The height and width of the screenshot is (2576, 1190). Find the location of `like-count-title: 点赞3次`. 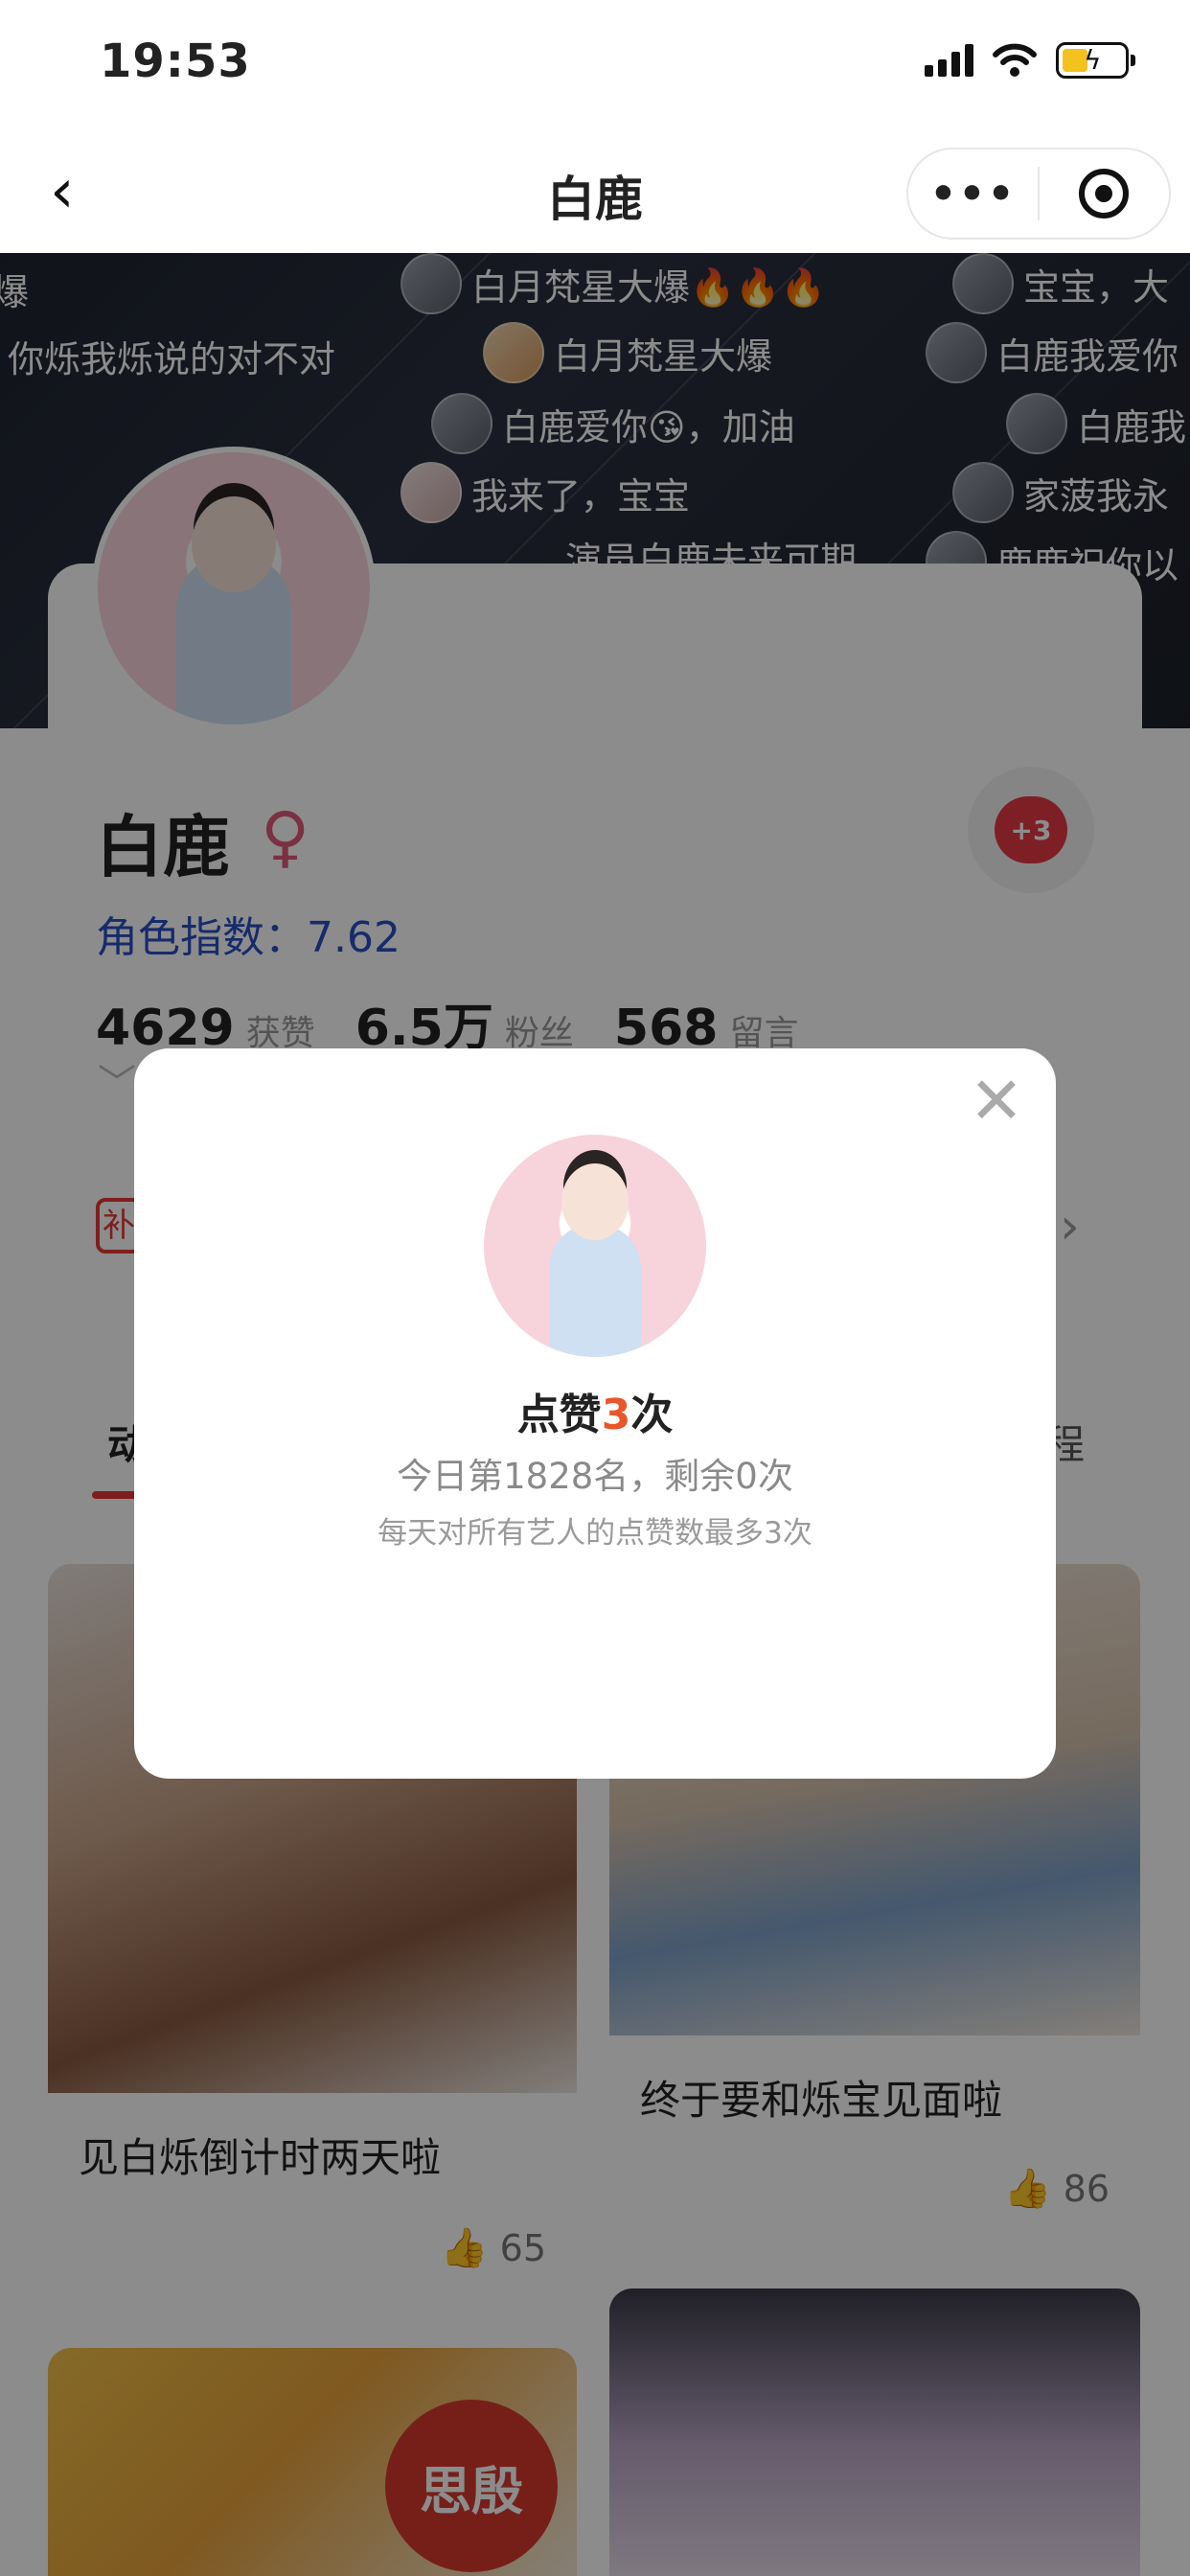

like-count-title: 点赞3次 is located at coordinates (595, 1415).